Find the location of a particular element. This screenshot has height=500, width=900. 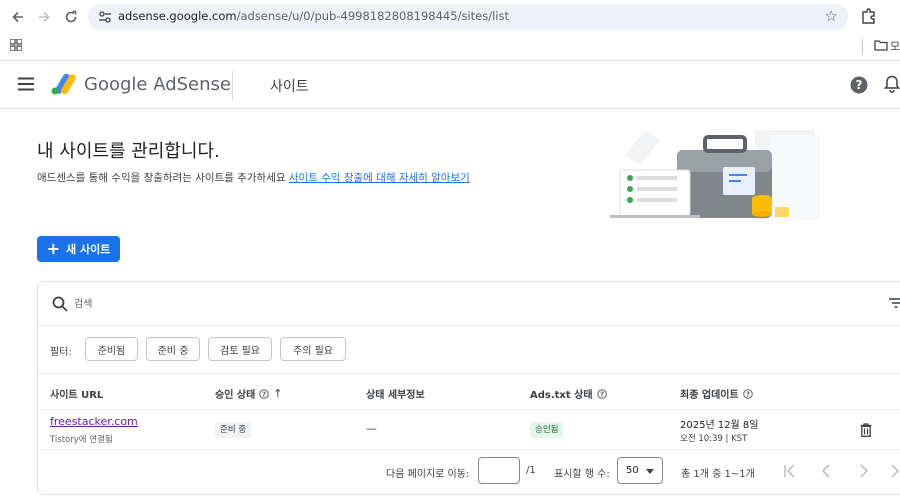

column-status-detail: 상태 세부정보 is located at coordinates (395, 393).